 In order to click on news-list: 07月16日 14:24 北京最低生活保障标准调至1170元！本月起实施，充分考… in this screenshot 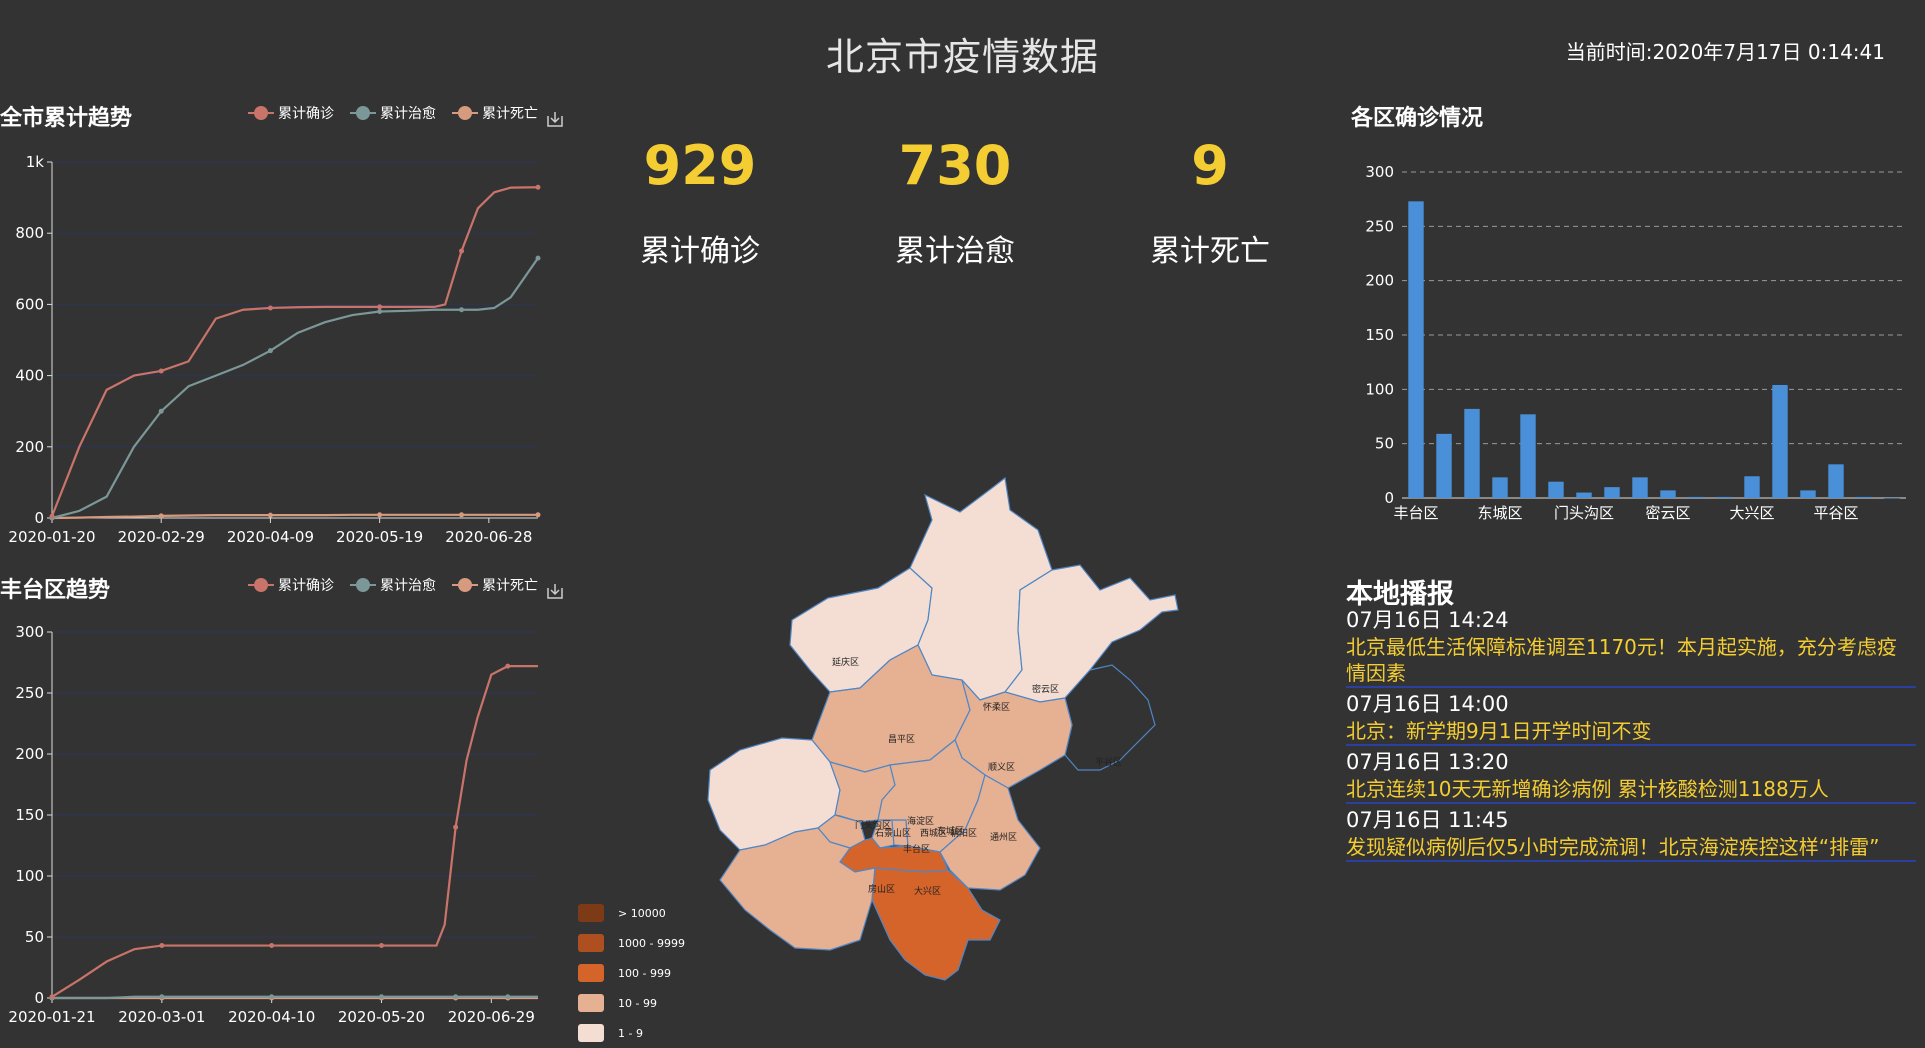, I will do `click(1631, 733)`.